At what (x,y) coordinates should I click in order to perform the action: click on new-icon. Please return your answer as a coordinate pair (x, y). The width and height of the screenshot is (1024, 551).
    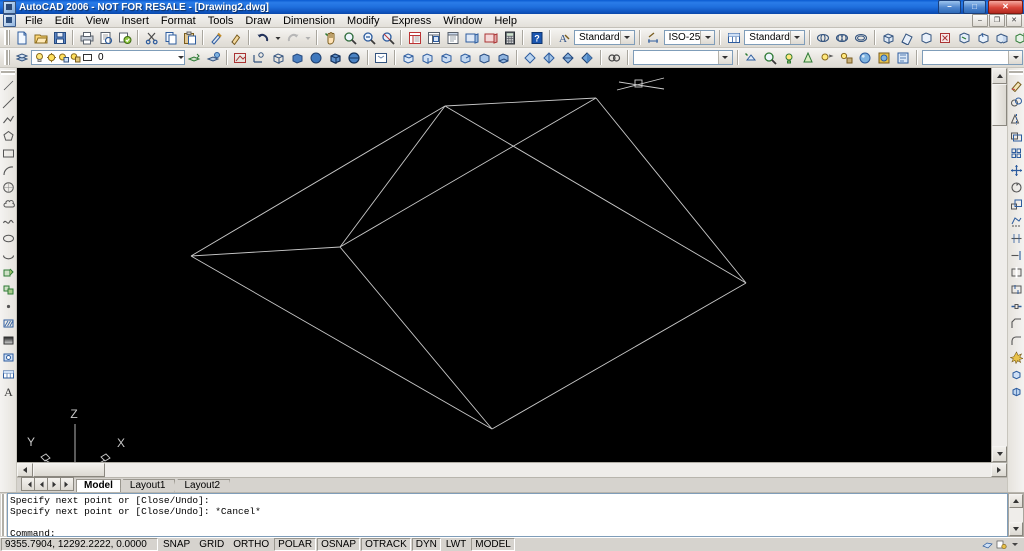
    Looking at the image, I should click on (21, 38).